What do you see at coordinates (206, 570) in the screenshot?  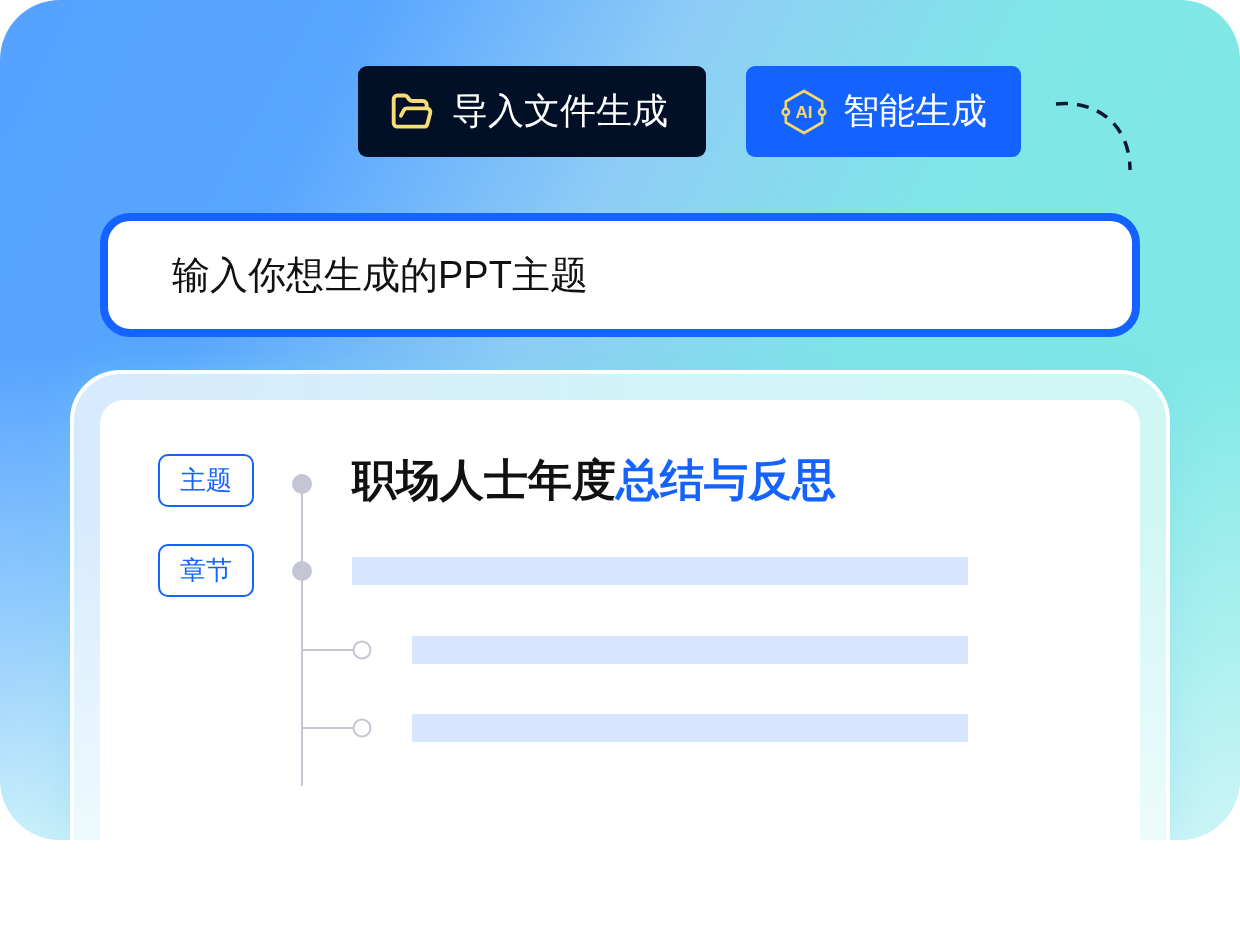 I see `outline-level-tag: 章节` at bounding box center [206, 570].